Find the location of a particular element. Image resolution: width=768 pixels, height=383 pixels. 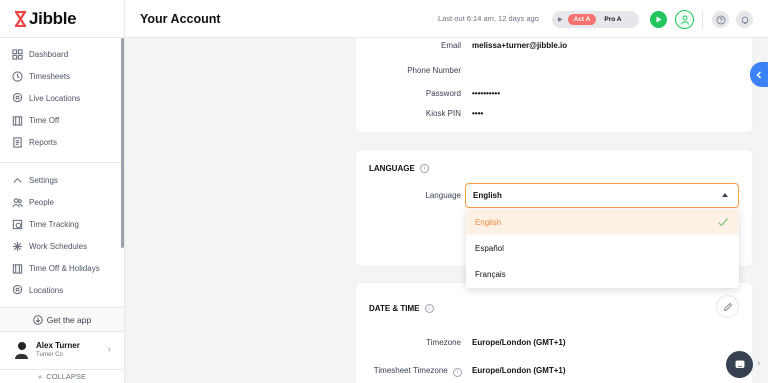

language-dropdown: English Español Français is located at coordinates (602, 248).